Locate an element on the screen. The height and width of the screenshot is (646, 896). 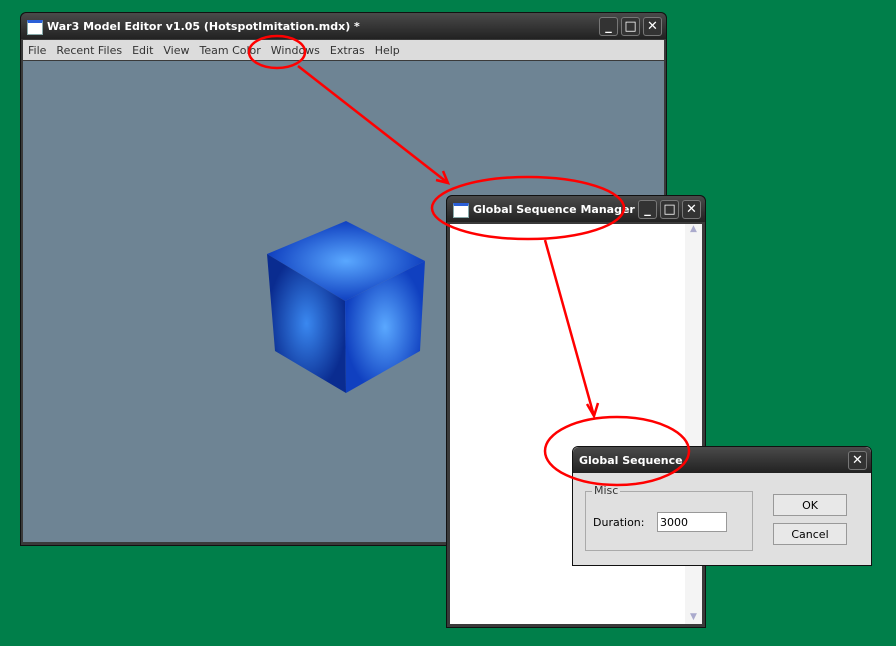
manager-titlebar: Global Sequence Manager _ □ ✕ is located at coordinates (576, 209).